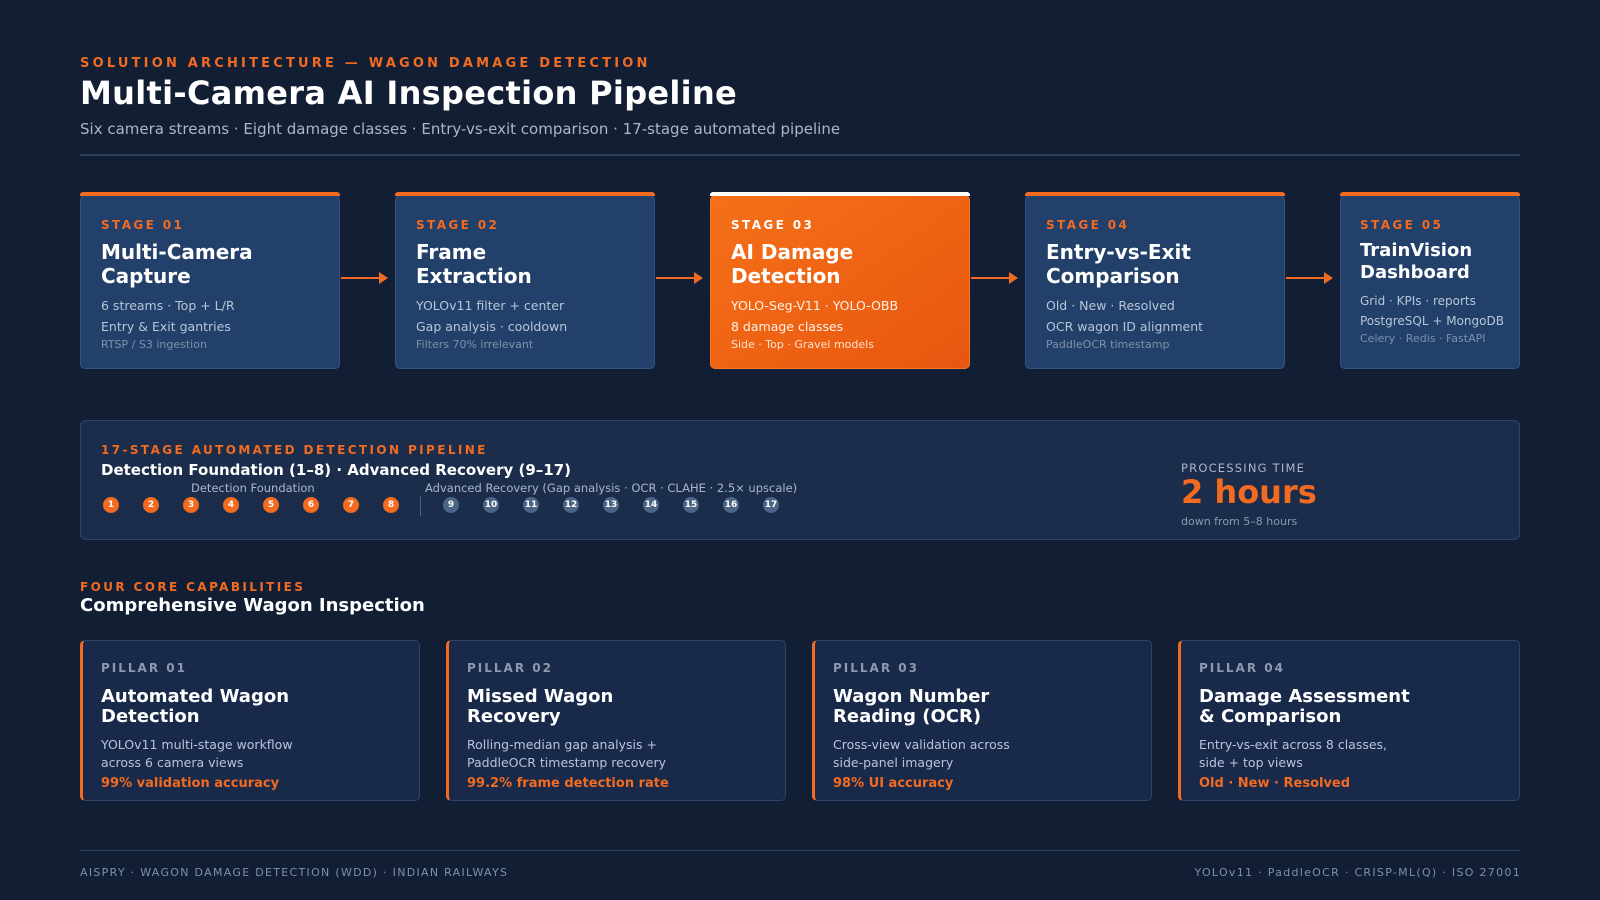 The height and width of the screenshot is (900, 1600). Describe the element at coordinates (815, 305) in the screenshot. I see `stage-detail: YOLO-Seg-V11 · YOLO-OBB` at that location.